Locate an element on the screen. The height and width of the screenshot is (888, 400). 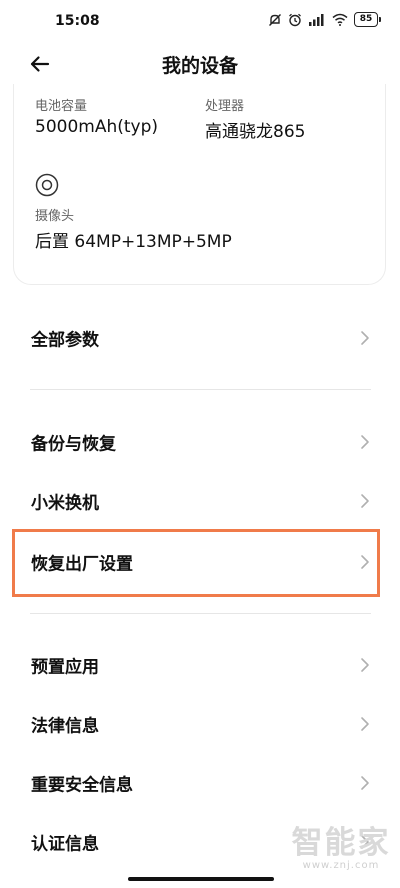
menu-item-label: 全部参数 is located at coordinates (65, 340).